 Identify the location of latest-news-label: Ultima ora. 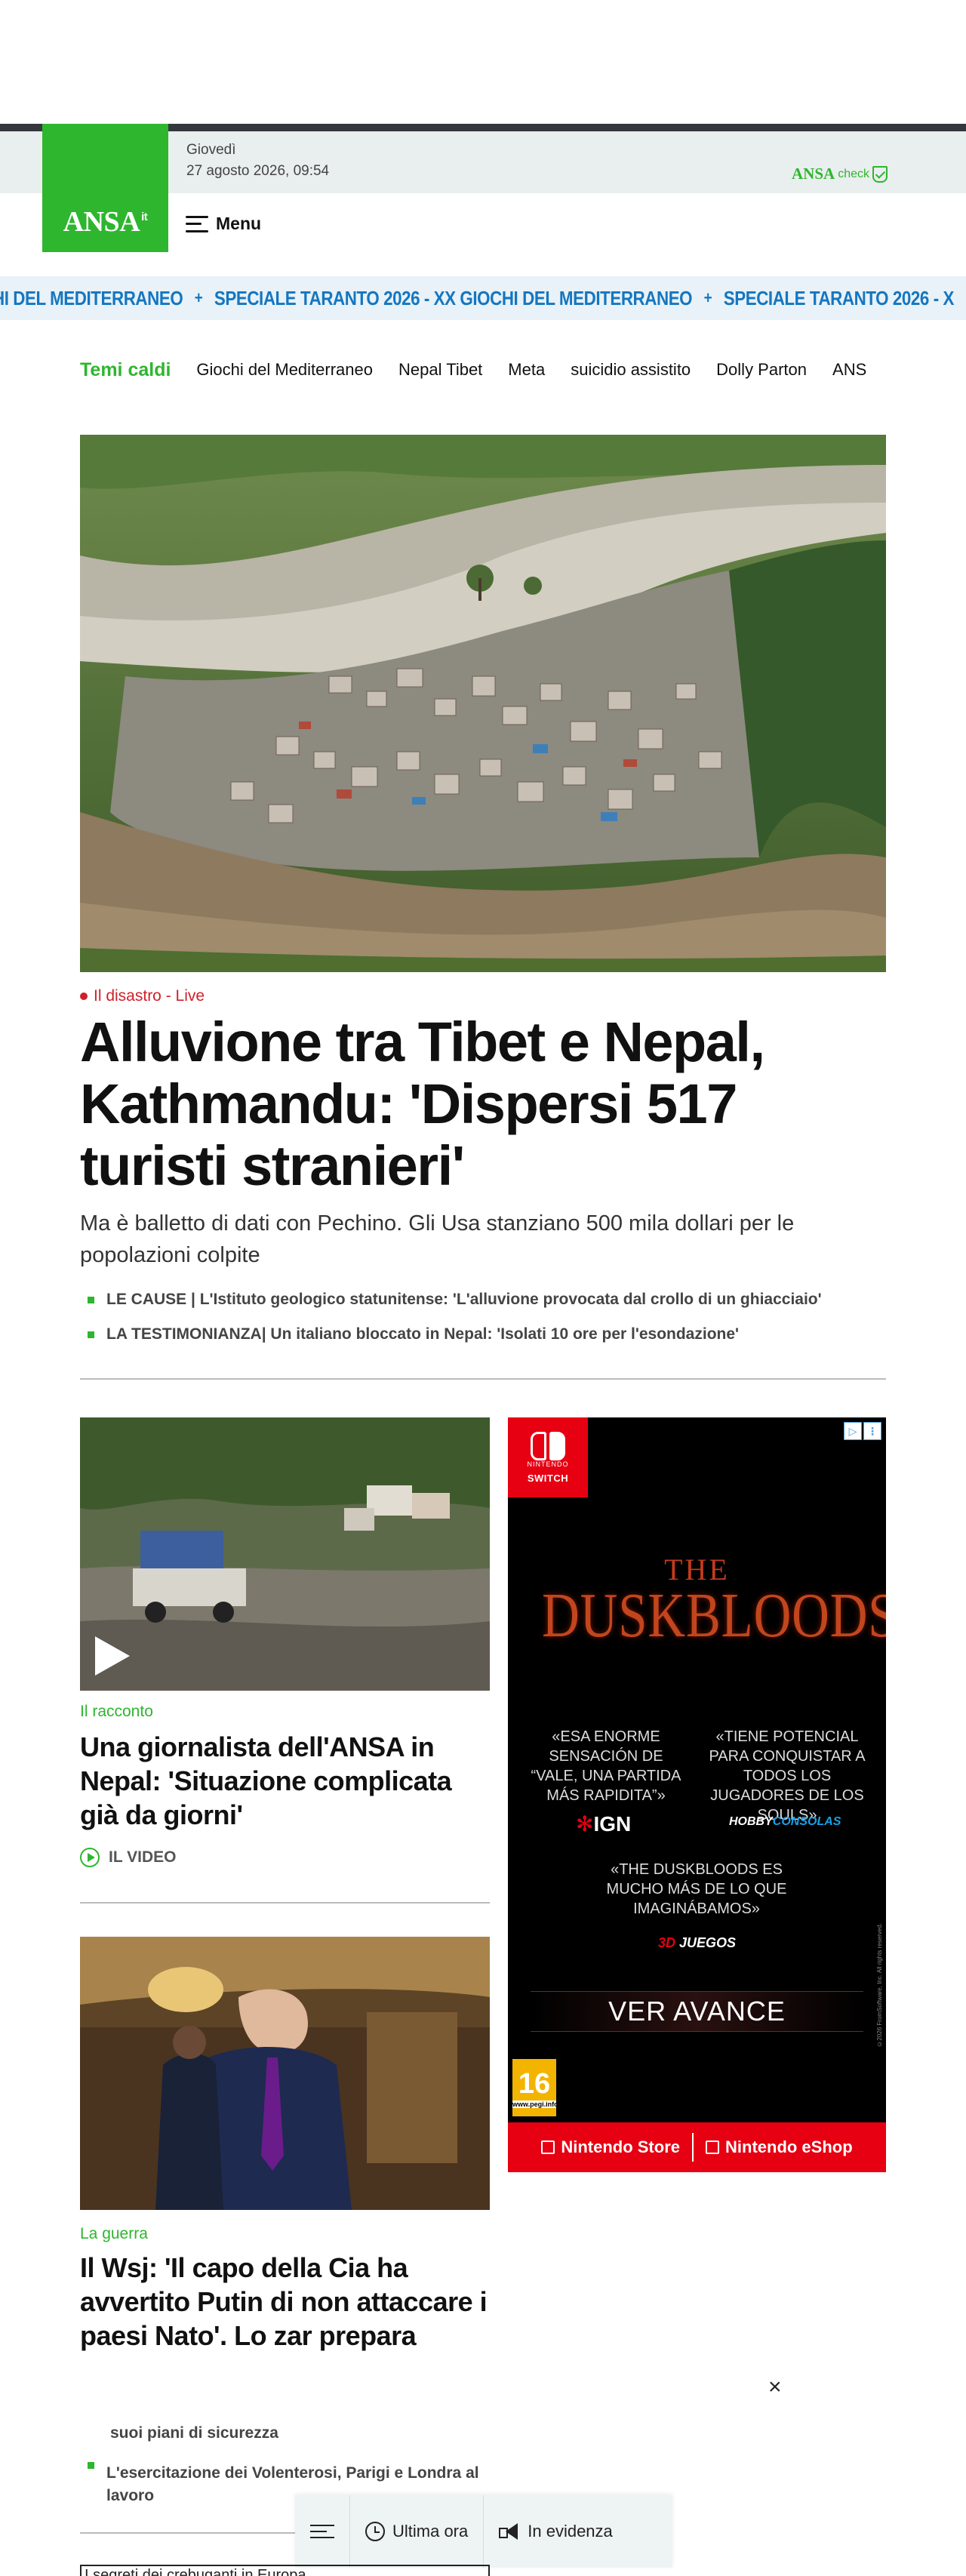
(430, 2531).